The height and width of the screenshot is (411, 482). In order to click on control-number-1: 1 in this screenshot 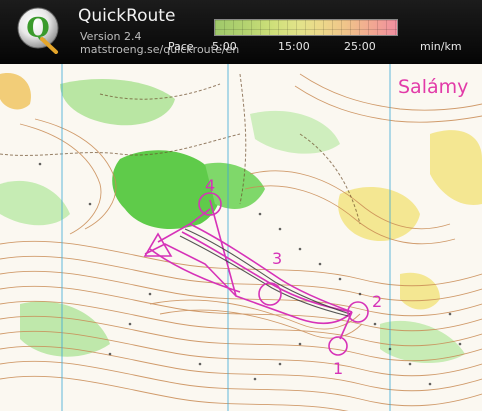, I will do `click(338, 368)`.